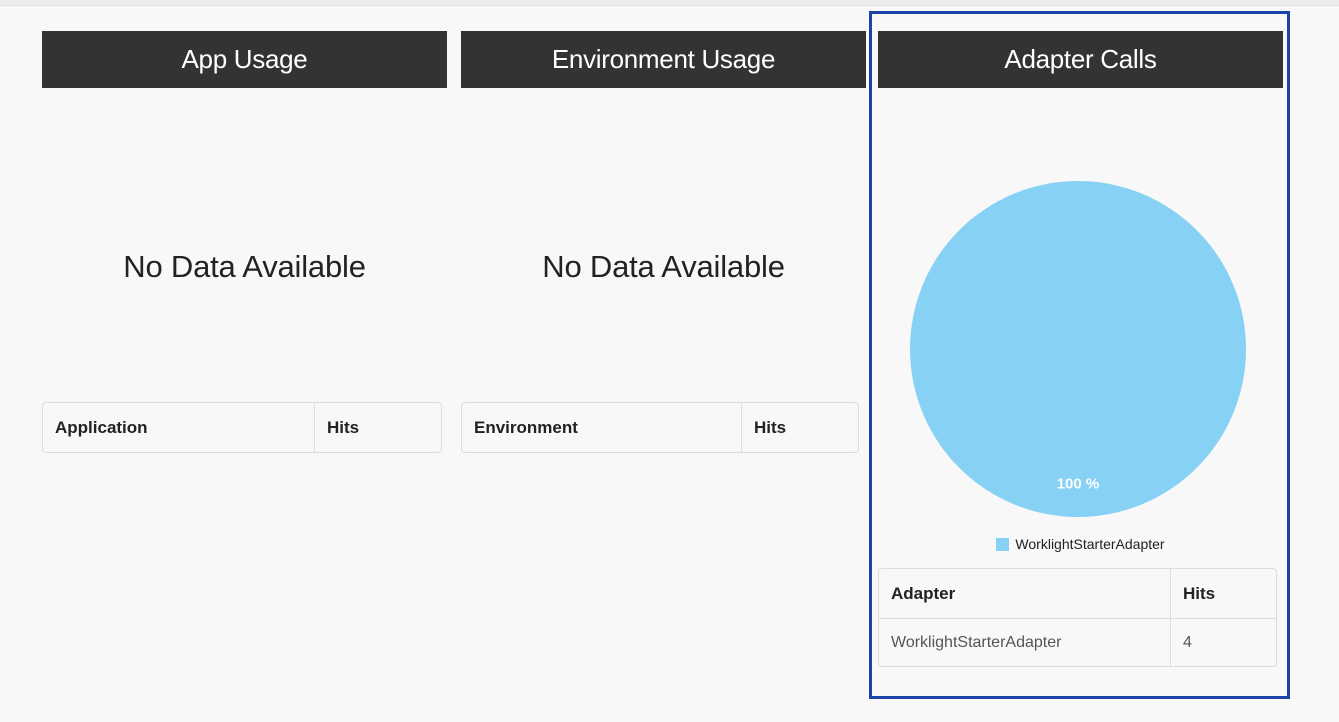 This screenshot has width=1339, height=722. Describe the element at coordinates (663, 266) in the screenshot. I see `environment-usage-no-data: No Data Available` at that location.